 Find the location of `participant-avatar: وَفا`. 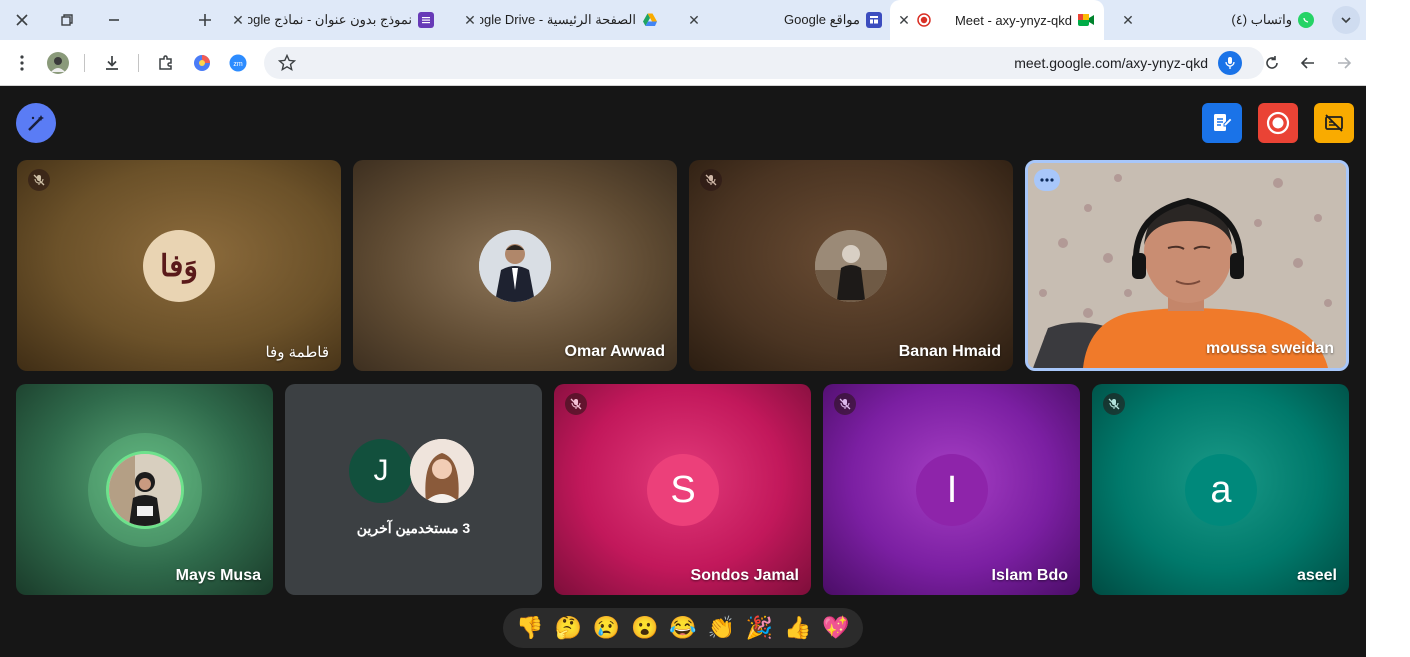

participant-avatar: وَفا is located at coordinates (179, 266).